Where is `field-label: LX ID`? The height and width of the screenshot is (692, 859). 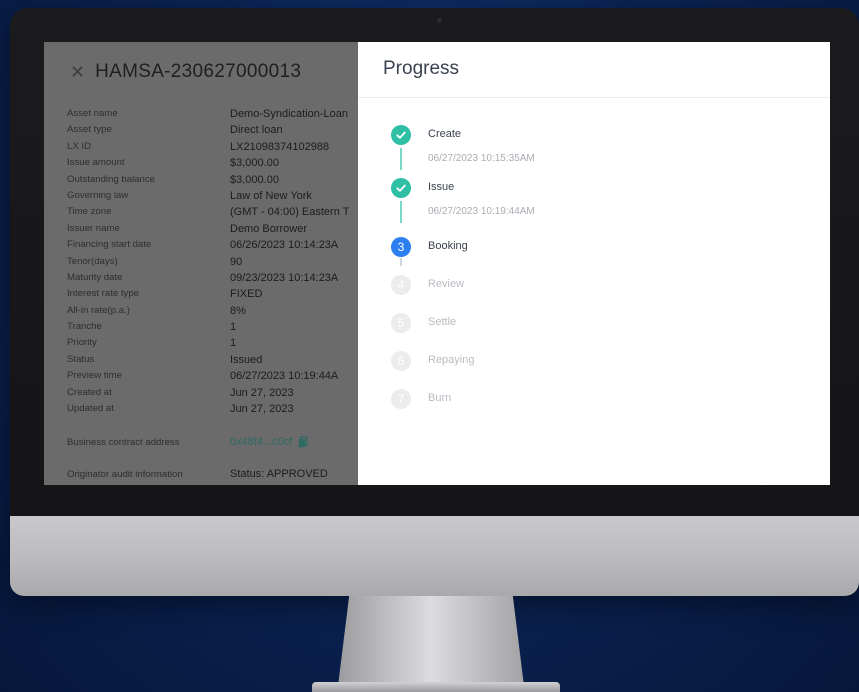
field-label: LX ID is located at coordinates (79, 146).